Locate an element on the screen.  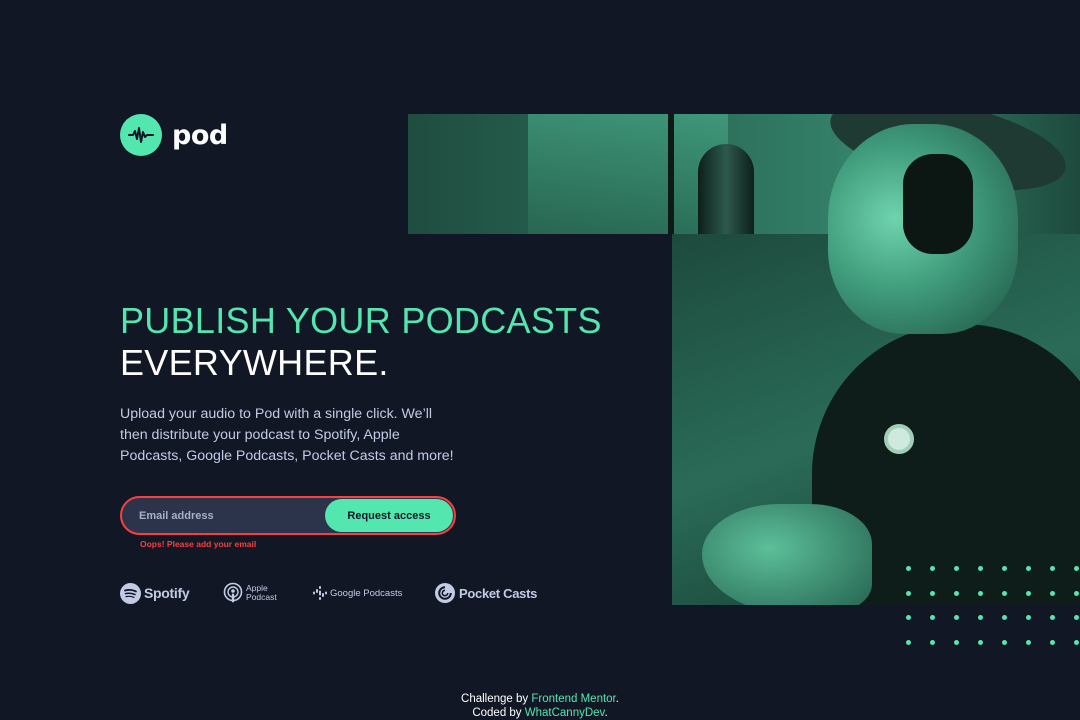
dot-pattern is located at coordinates (993, 606).